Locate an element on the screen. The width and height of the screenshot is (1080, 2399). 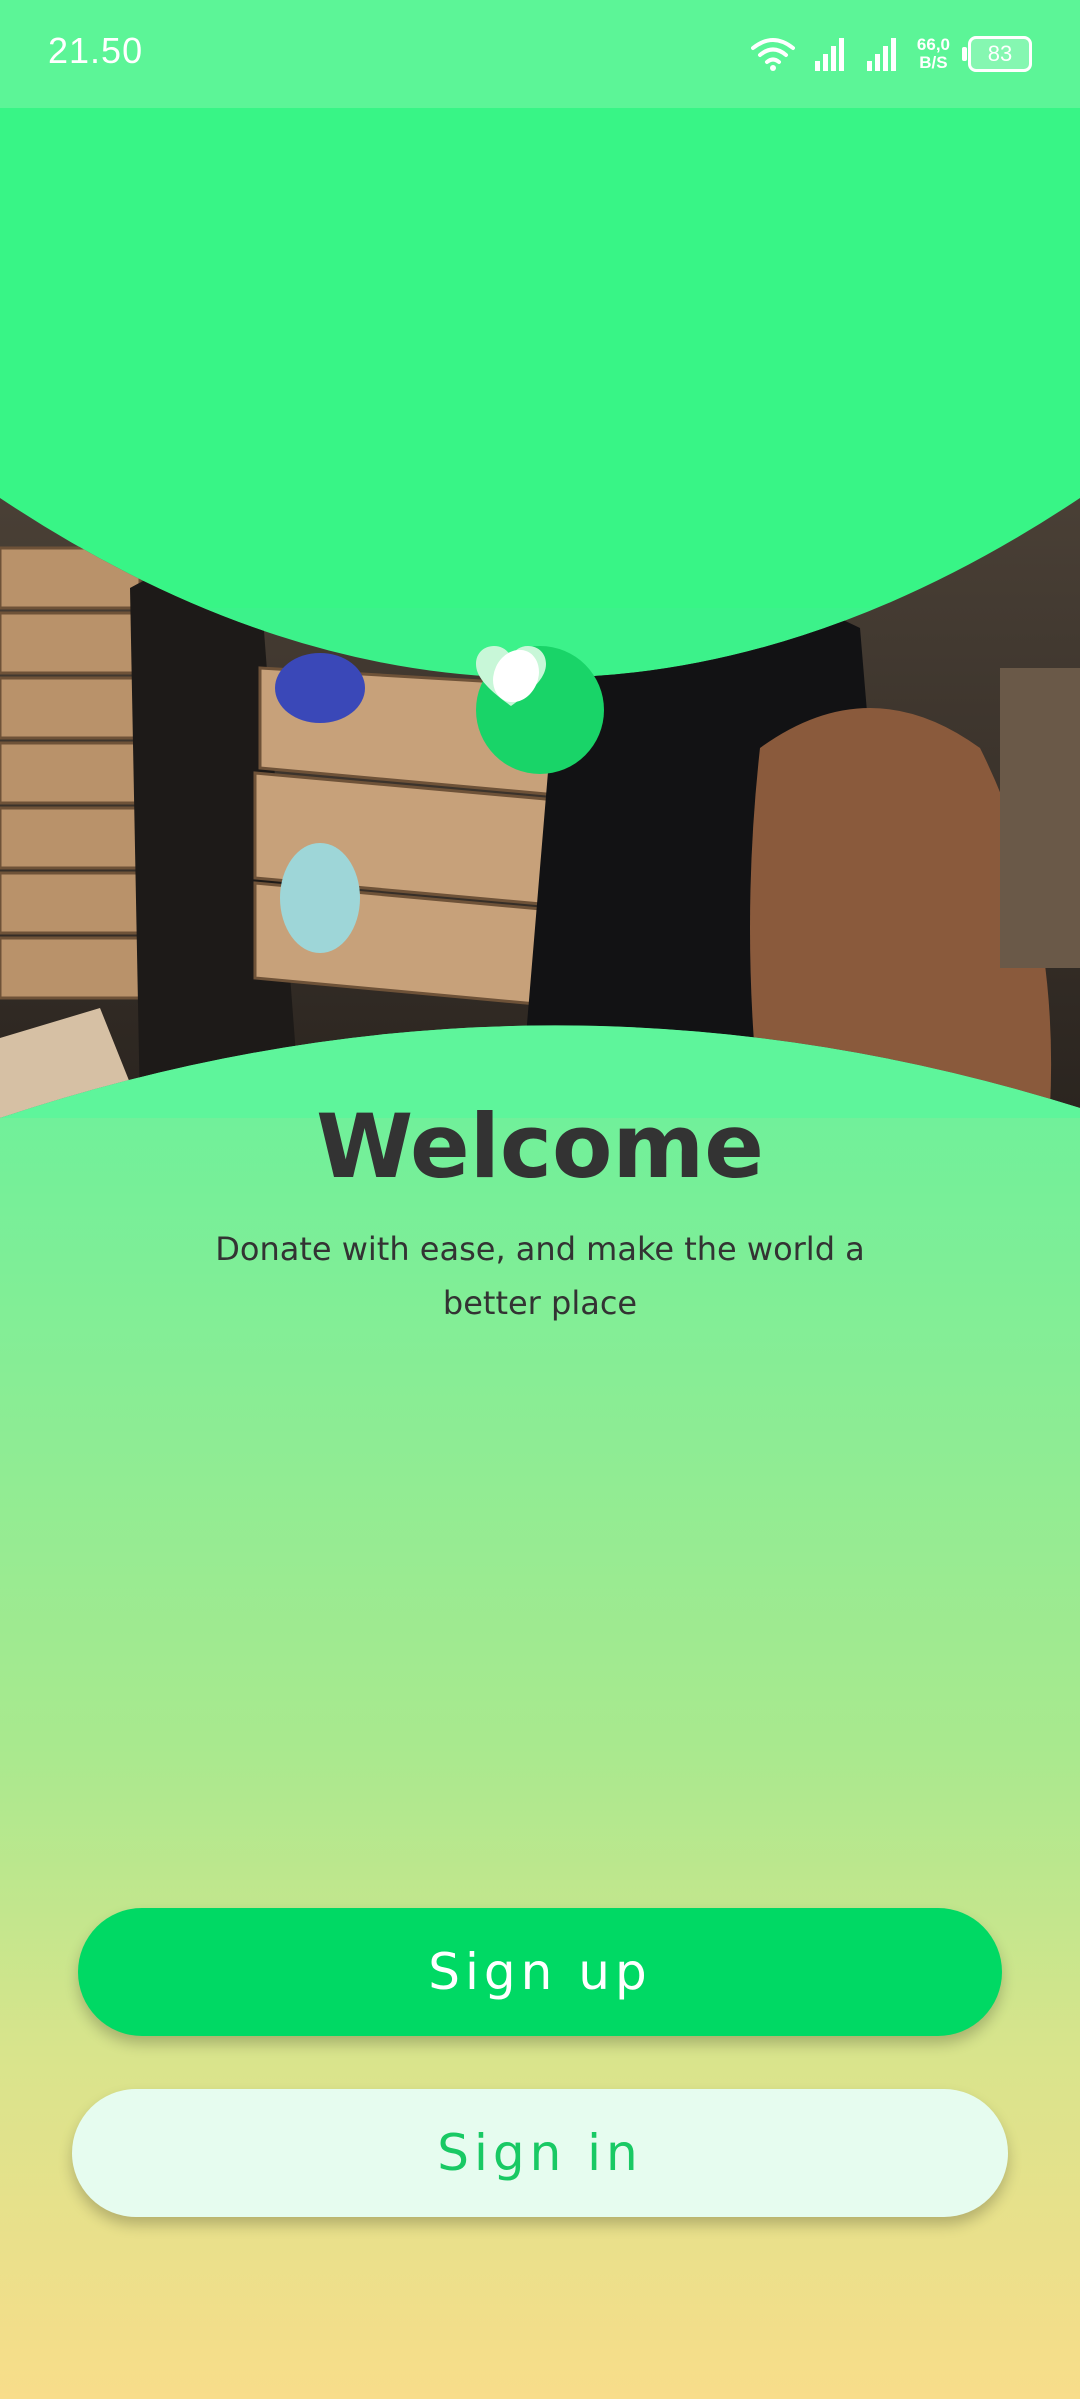
welcome-title: Welcome is located at coordinates (540, 1146).